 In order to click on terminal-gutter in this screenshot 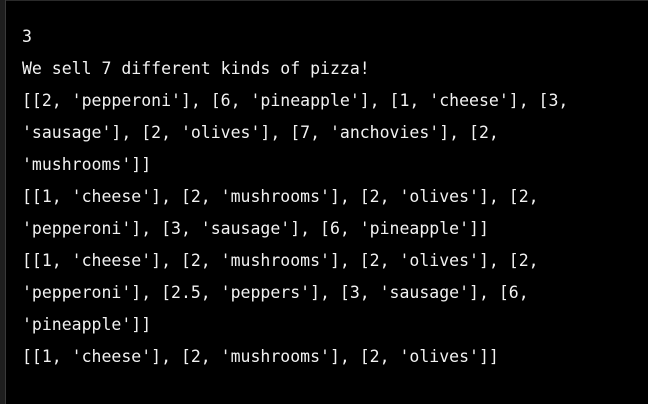, I will do `click(3, 202)`.